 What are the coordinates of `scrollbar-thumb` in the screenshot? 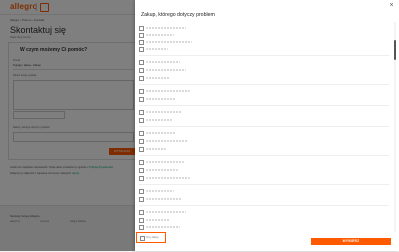 It's located at (395, 50).